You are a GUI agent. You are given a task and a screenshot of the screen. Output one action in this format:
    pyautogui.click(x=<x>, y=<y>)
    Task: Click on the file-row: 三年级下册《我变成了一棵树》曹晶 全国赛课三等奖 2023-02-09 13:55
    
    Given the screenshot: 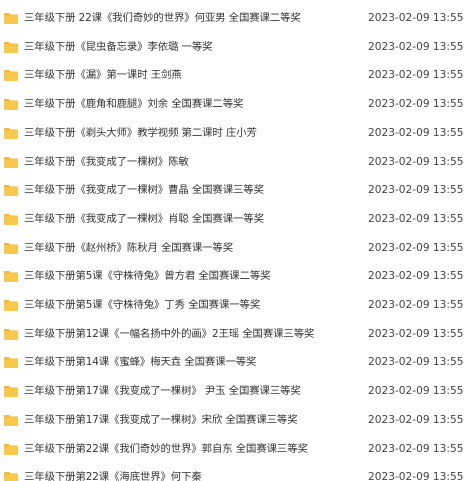 What is the action you would take?
    pyautogui.click(x=237, y=191)
    